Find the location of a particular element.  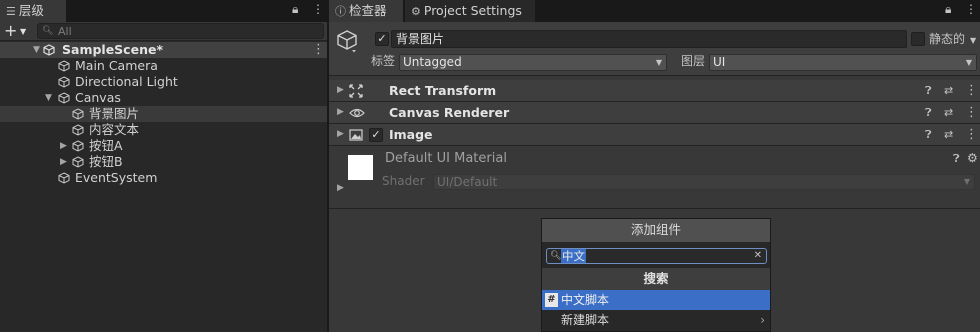

component-title: Canvas Renderer is located at coordinates (449, 112).